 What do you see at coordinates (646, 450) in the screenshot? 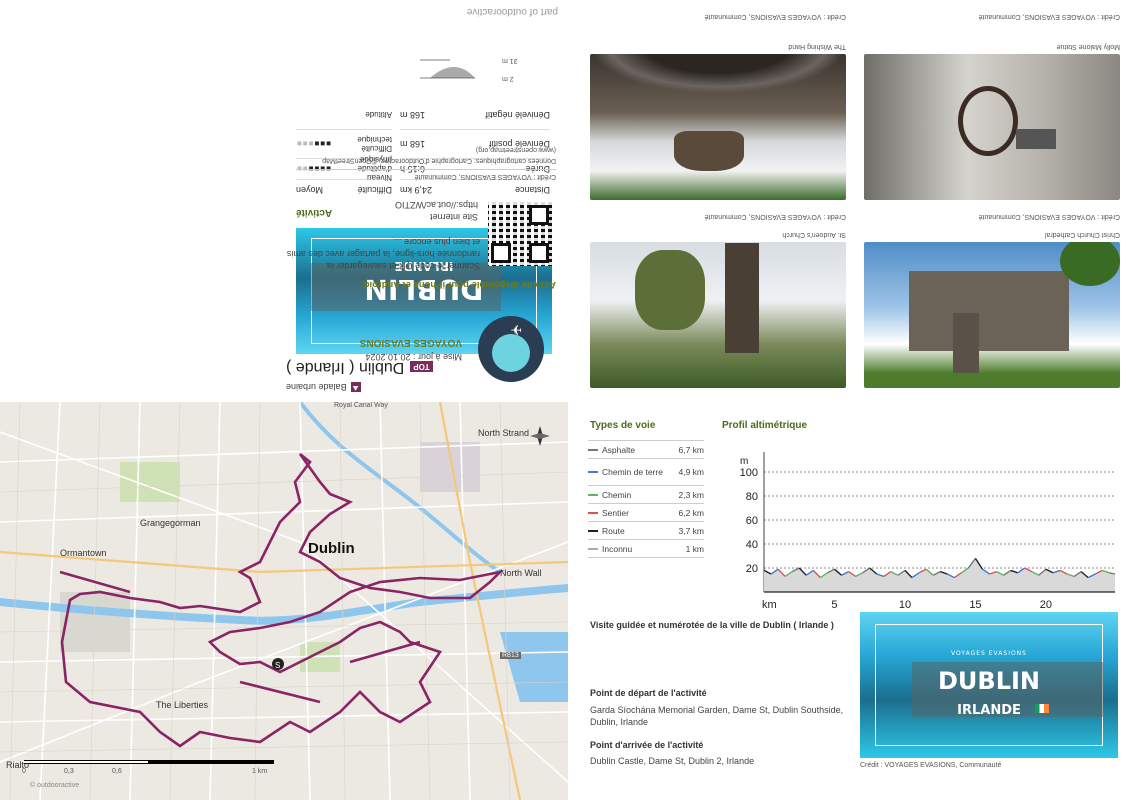
I see `surface-row-asphalte: Asphalte 6,7 km` at bounding box center [646, 450].